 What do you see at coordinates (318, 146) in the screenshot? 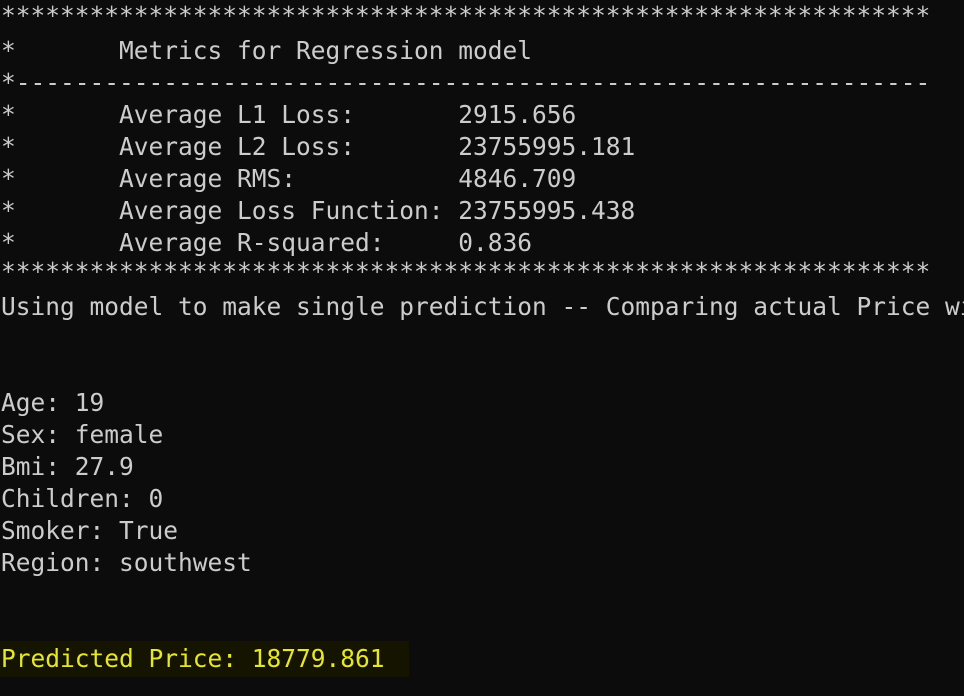
I see `metric-l2-loss: * Average L2 Loss: 23755995.181` at bounding box center [318, 146].